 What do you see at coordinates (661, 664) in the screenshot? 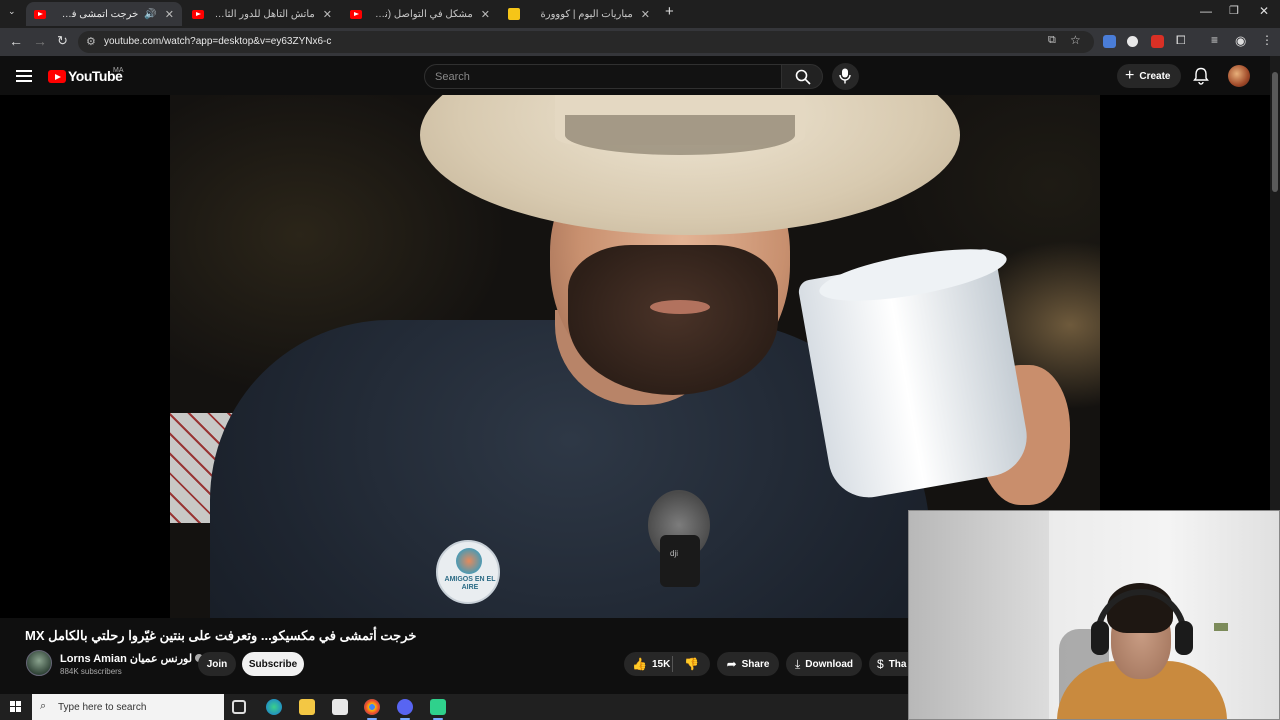
I see `like-count: 15K` at bounding box center [661, 664].